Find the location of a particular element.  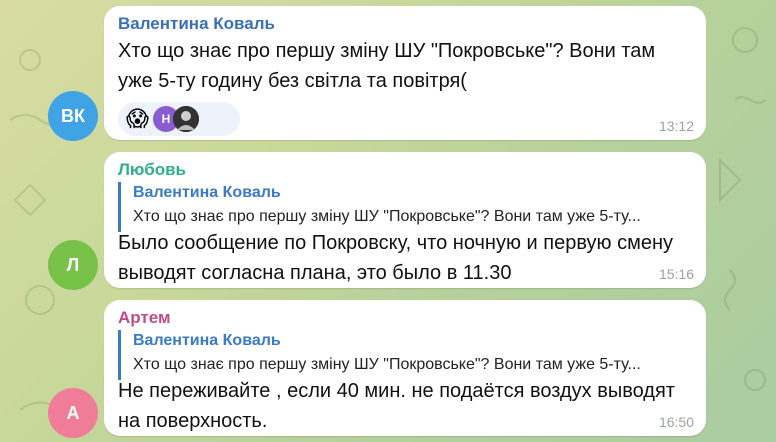

avatar: Л is located at coordinates (73, 265).